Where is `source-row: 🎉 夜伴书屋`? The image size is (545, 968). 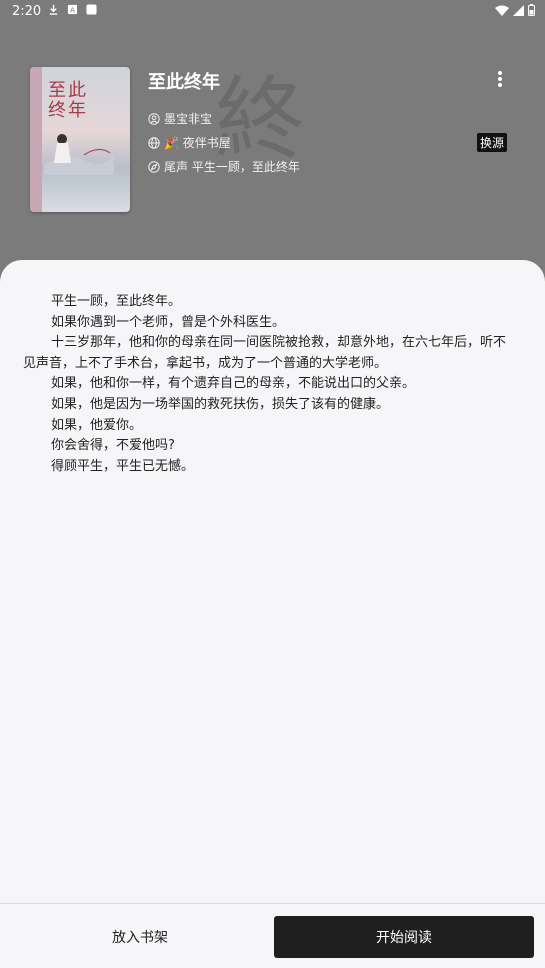 source-row: 🎉 夜伴书屋 is located at coordinates (189, 142).